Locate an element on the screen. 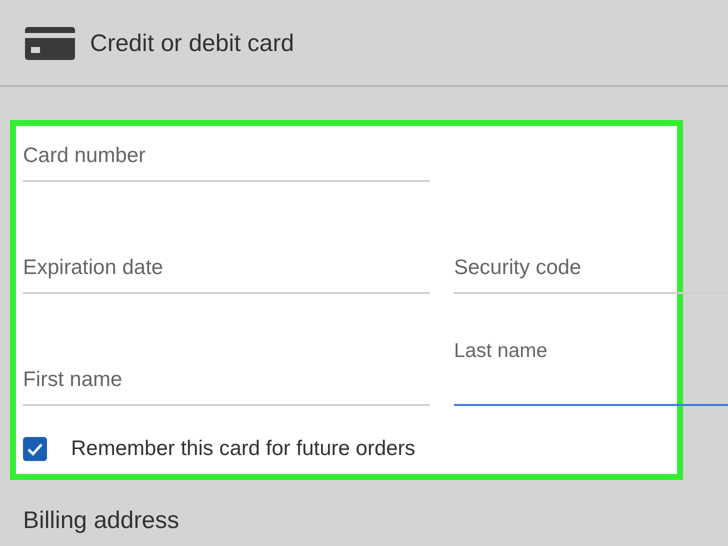 The width and height of the screenshot is (728, 546). text-field: First name is located at coordinates (226, 387).